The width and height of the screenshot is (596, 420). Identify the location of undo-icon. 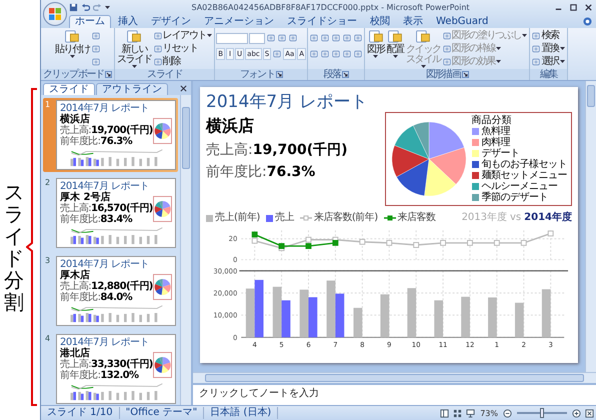
(85, 7).